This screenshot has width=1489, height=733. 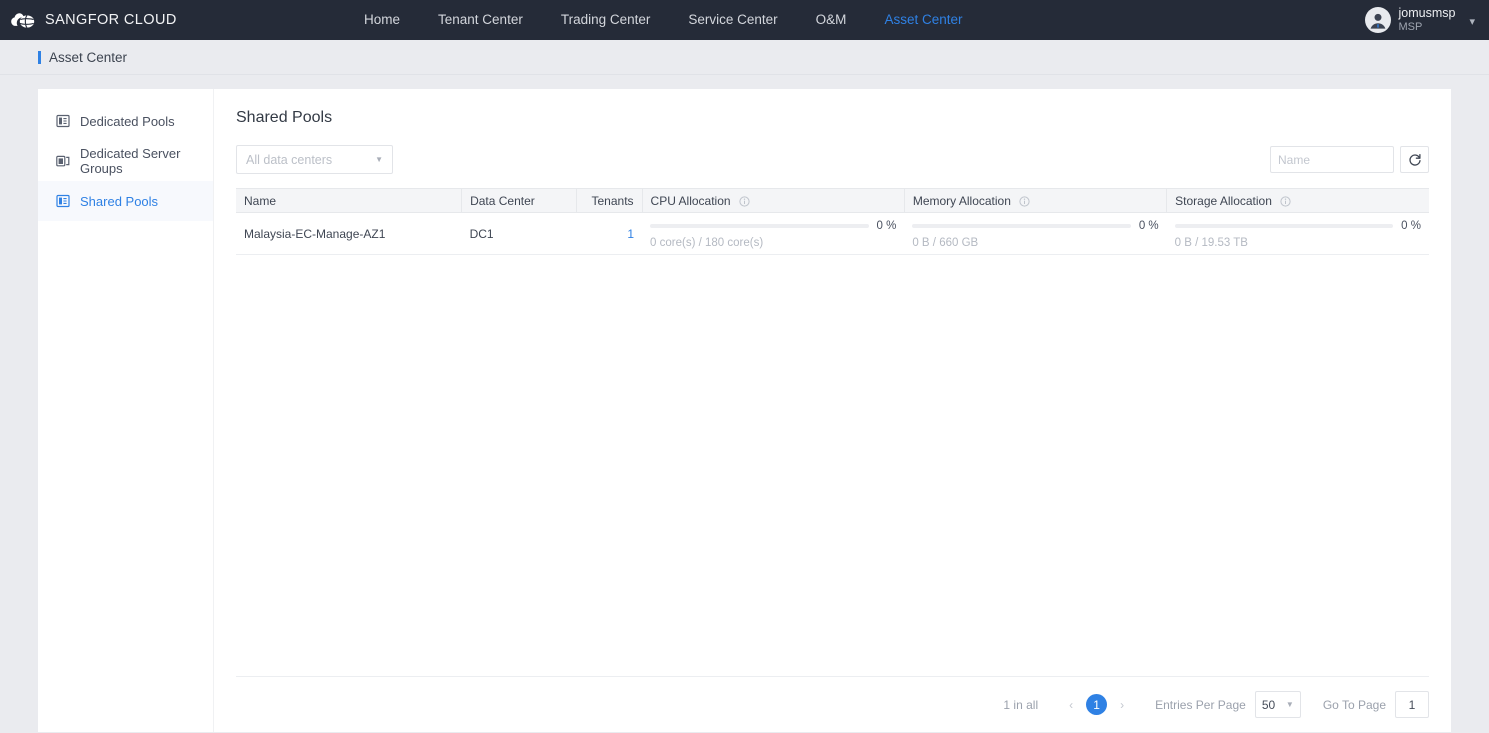 I want to click on brand-name: SANGFOR CLOUD, so click(x=111, y=20).